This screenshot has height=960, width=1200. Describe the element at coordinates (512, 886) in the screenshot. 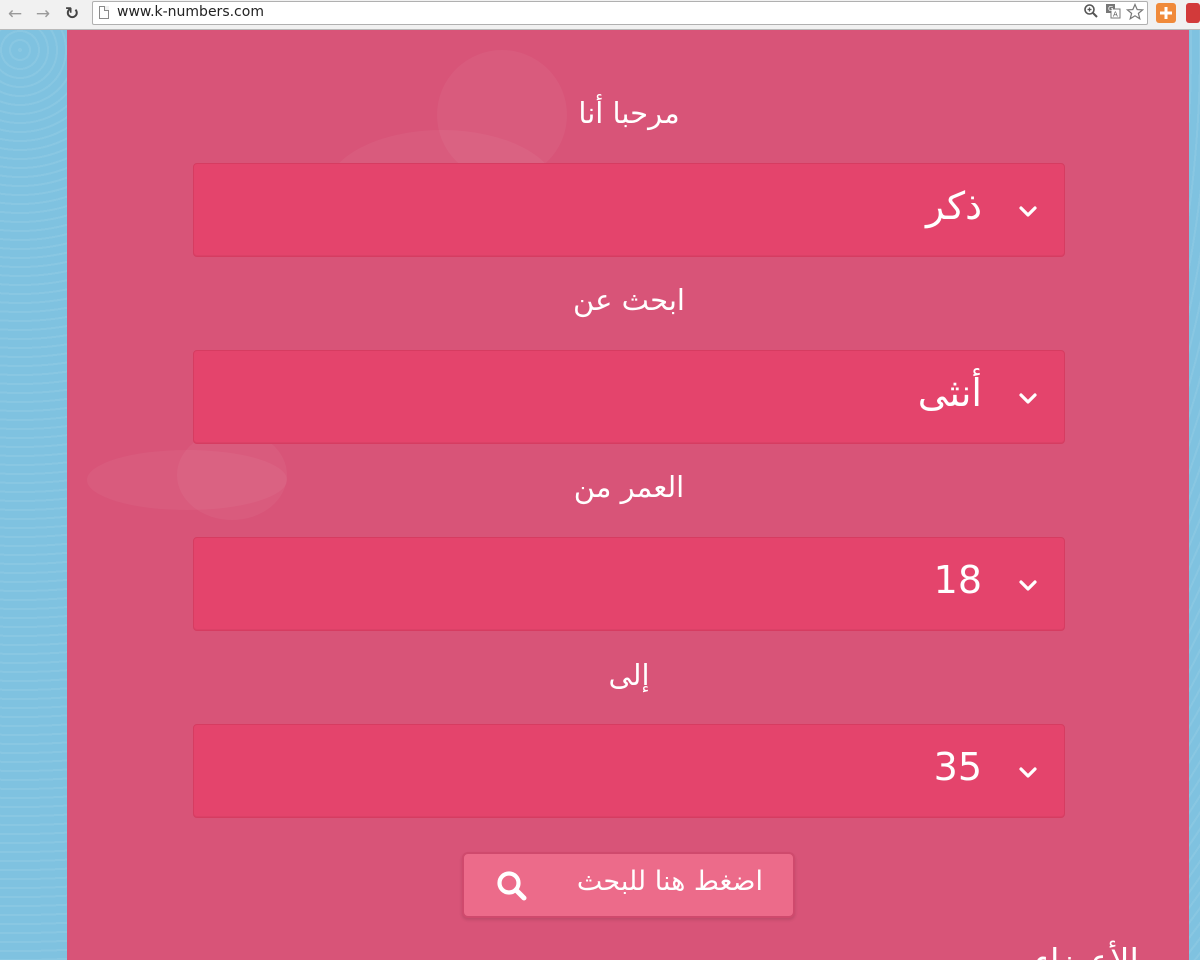

I see `search-icon` at that location.